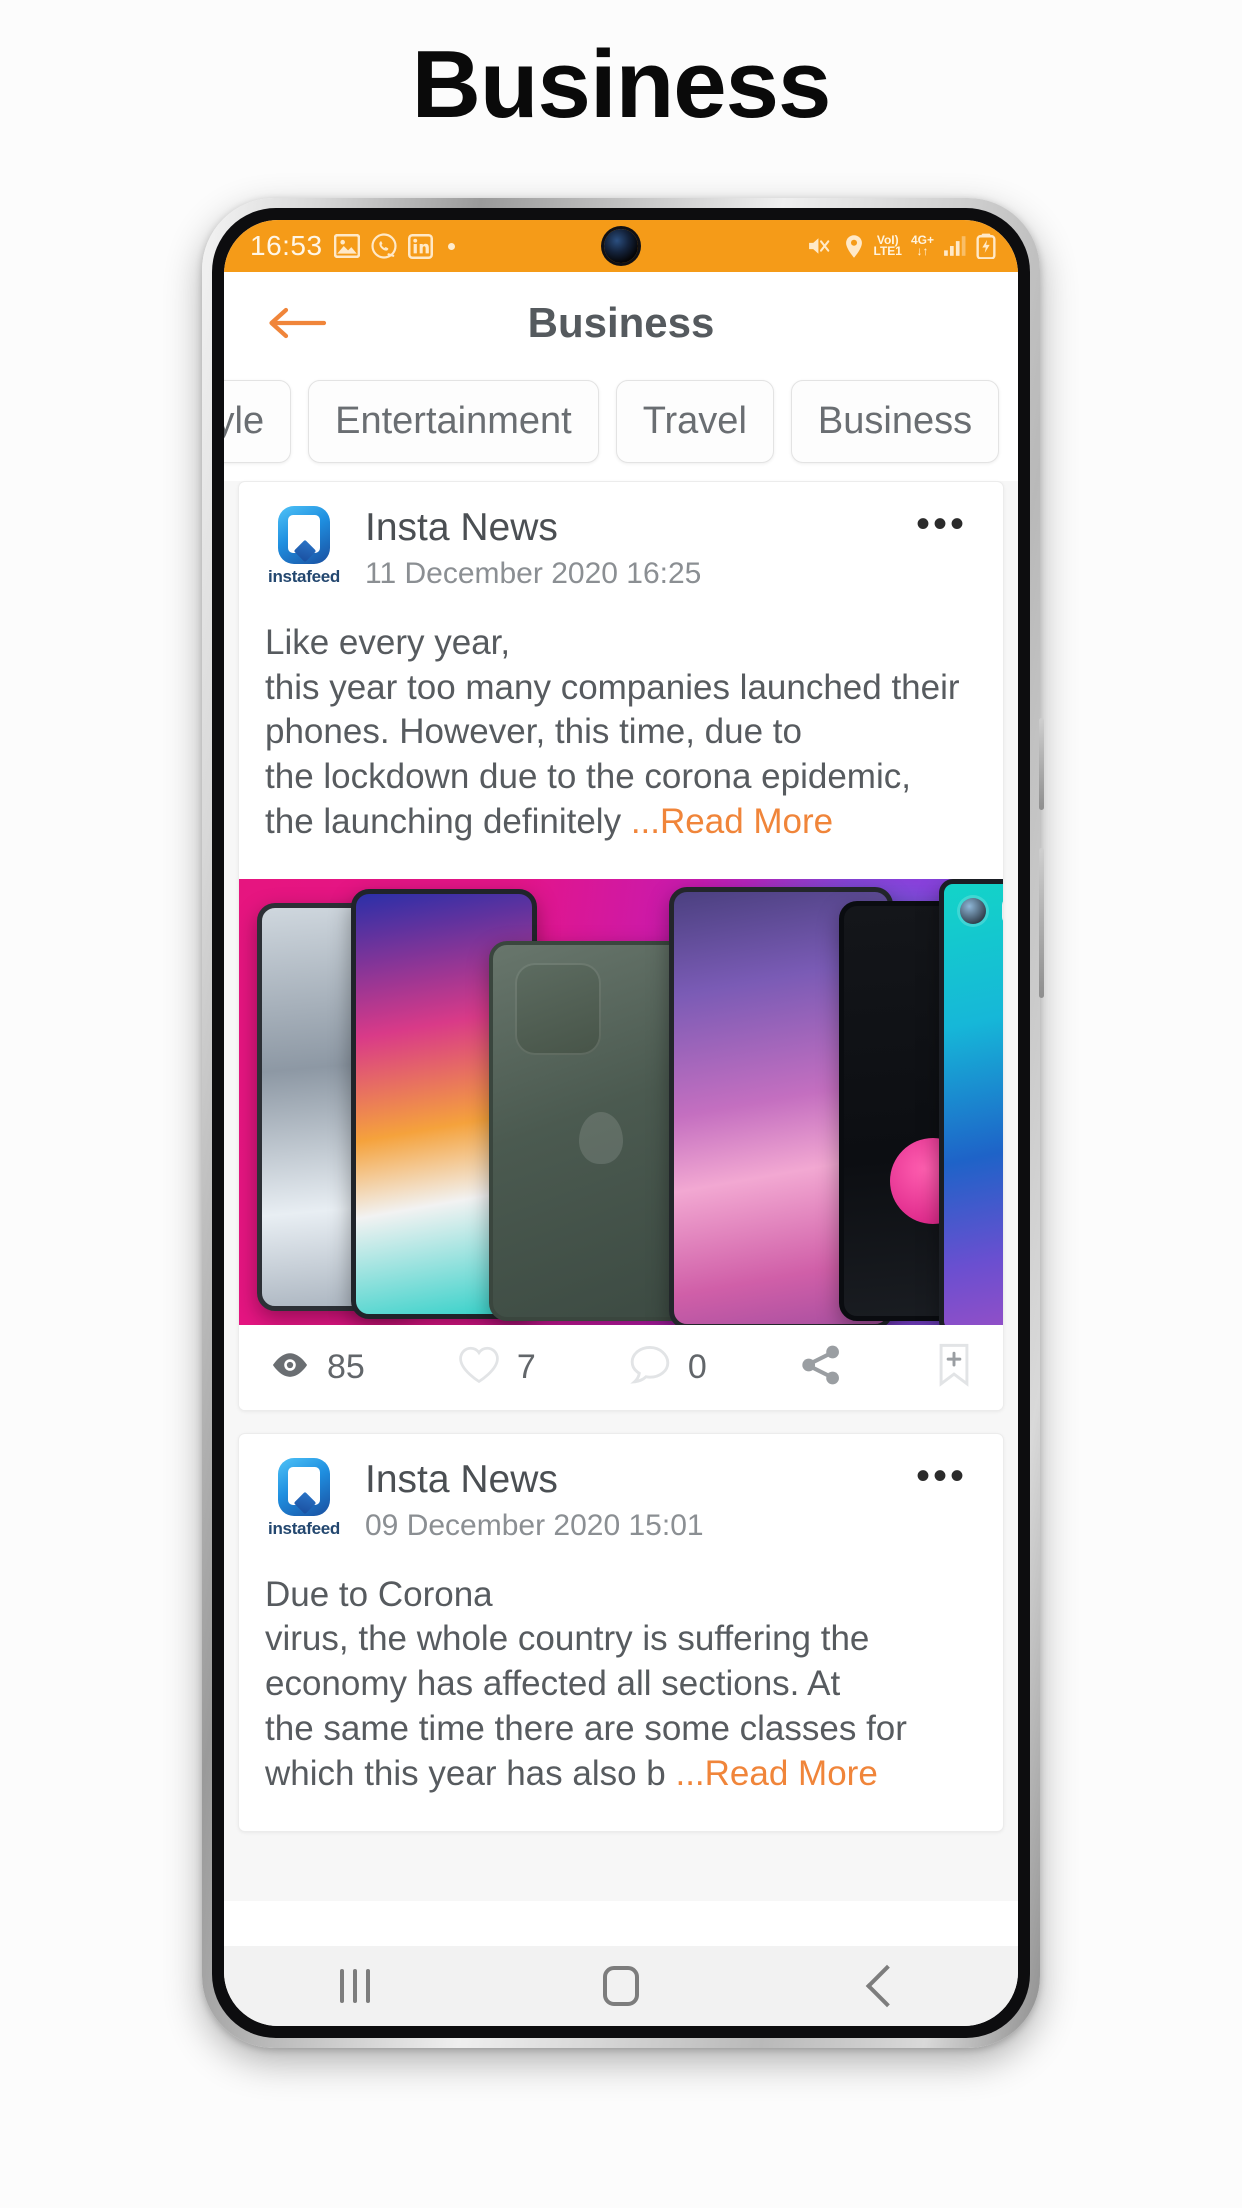  I want to click on status-bar-right: VoI) LTE1 4G+ ↓↑, so click(901, 246).